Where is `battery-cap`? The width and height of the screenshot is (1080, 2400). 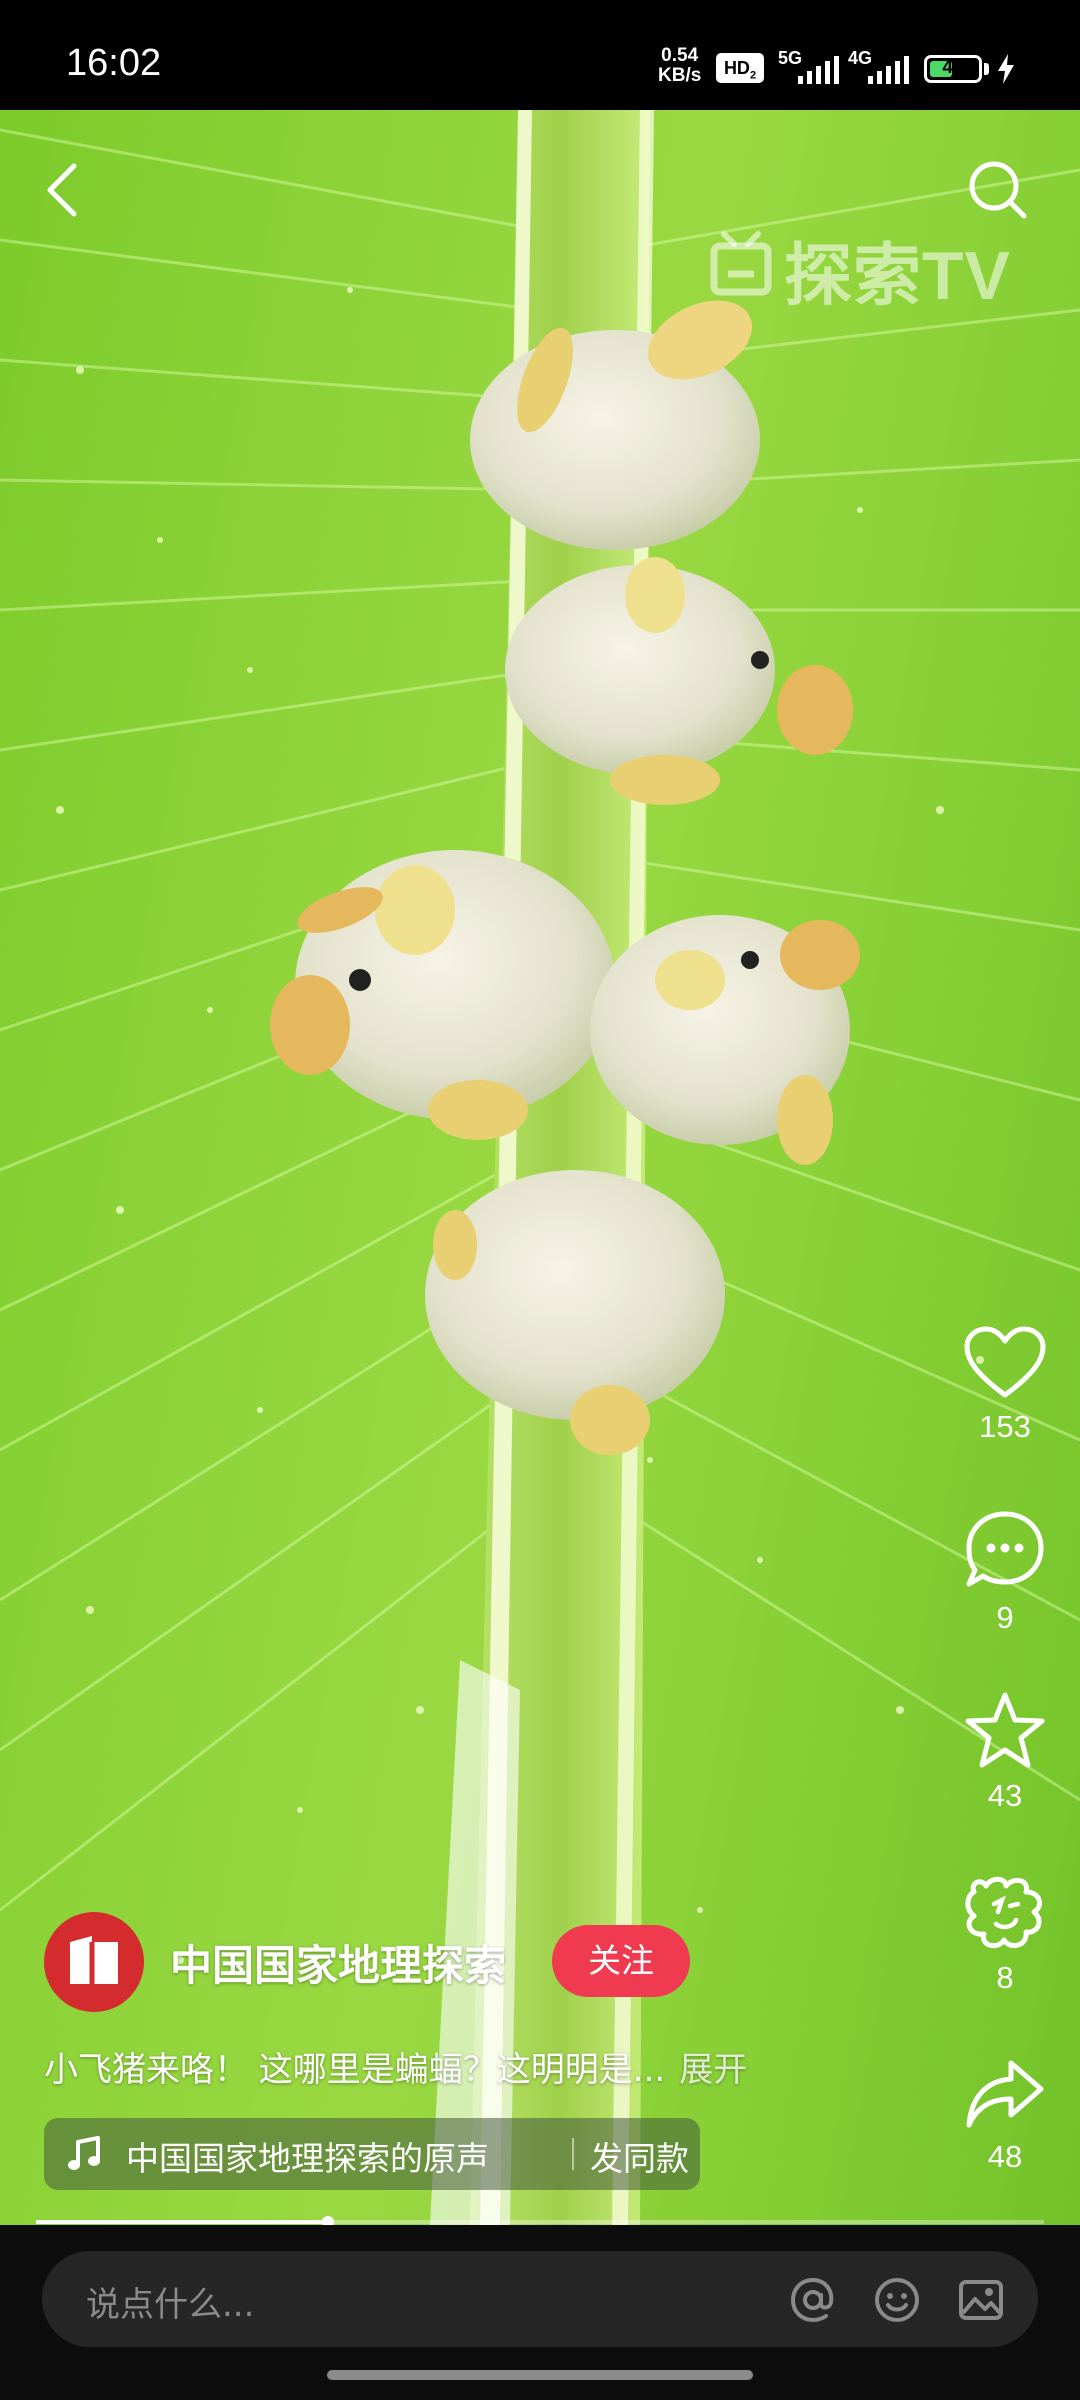 battery-cap is located at coordinates (986, 69).